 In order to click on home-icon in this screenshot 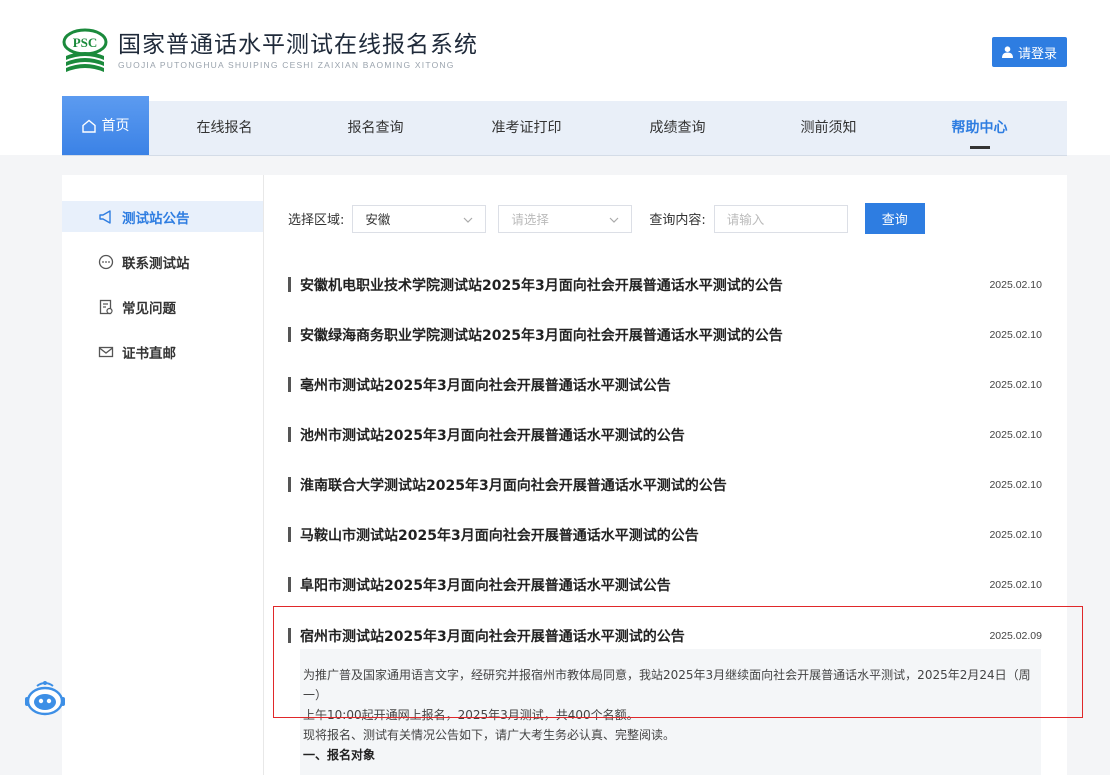, I will do `click(88, 126)`.